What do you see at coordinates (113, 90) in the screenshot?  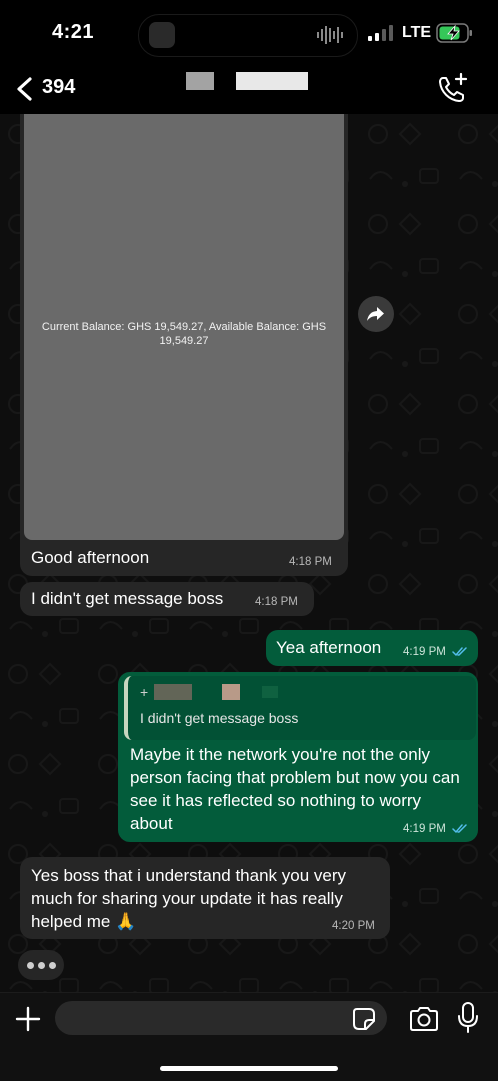 I see `contact-avatar-redacted` at bounding box center [113, 90].